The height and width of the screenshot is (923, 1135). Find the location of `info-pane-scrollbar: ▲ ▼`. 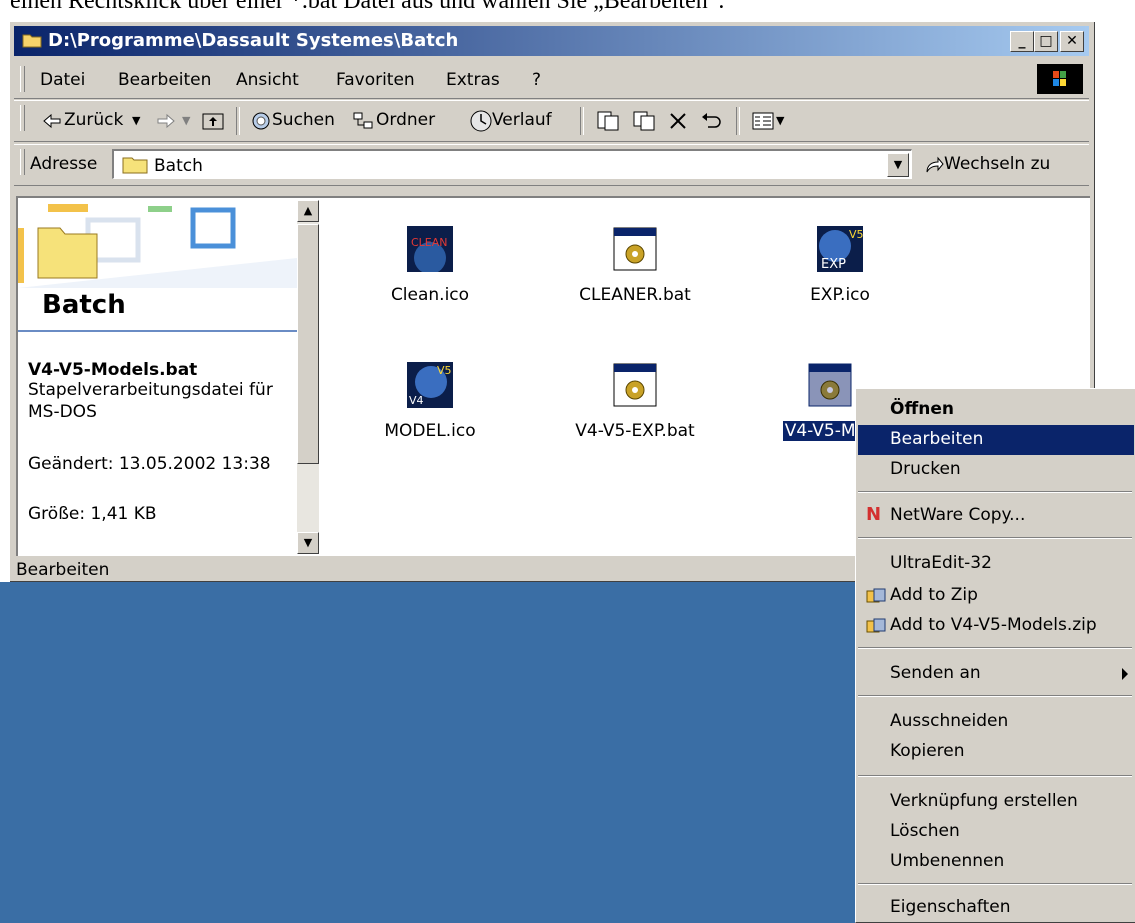

info-pane-scrollbar: ▲ ▼ is located at coordinates (308, 377).